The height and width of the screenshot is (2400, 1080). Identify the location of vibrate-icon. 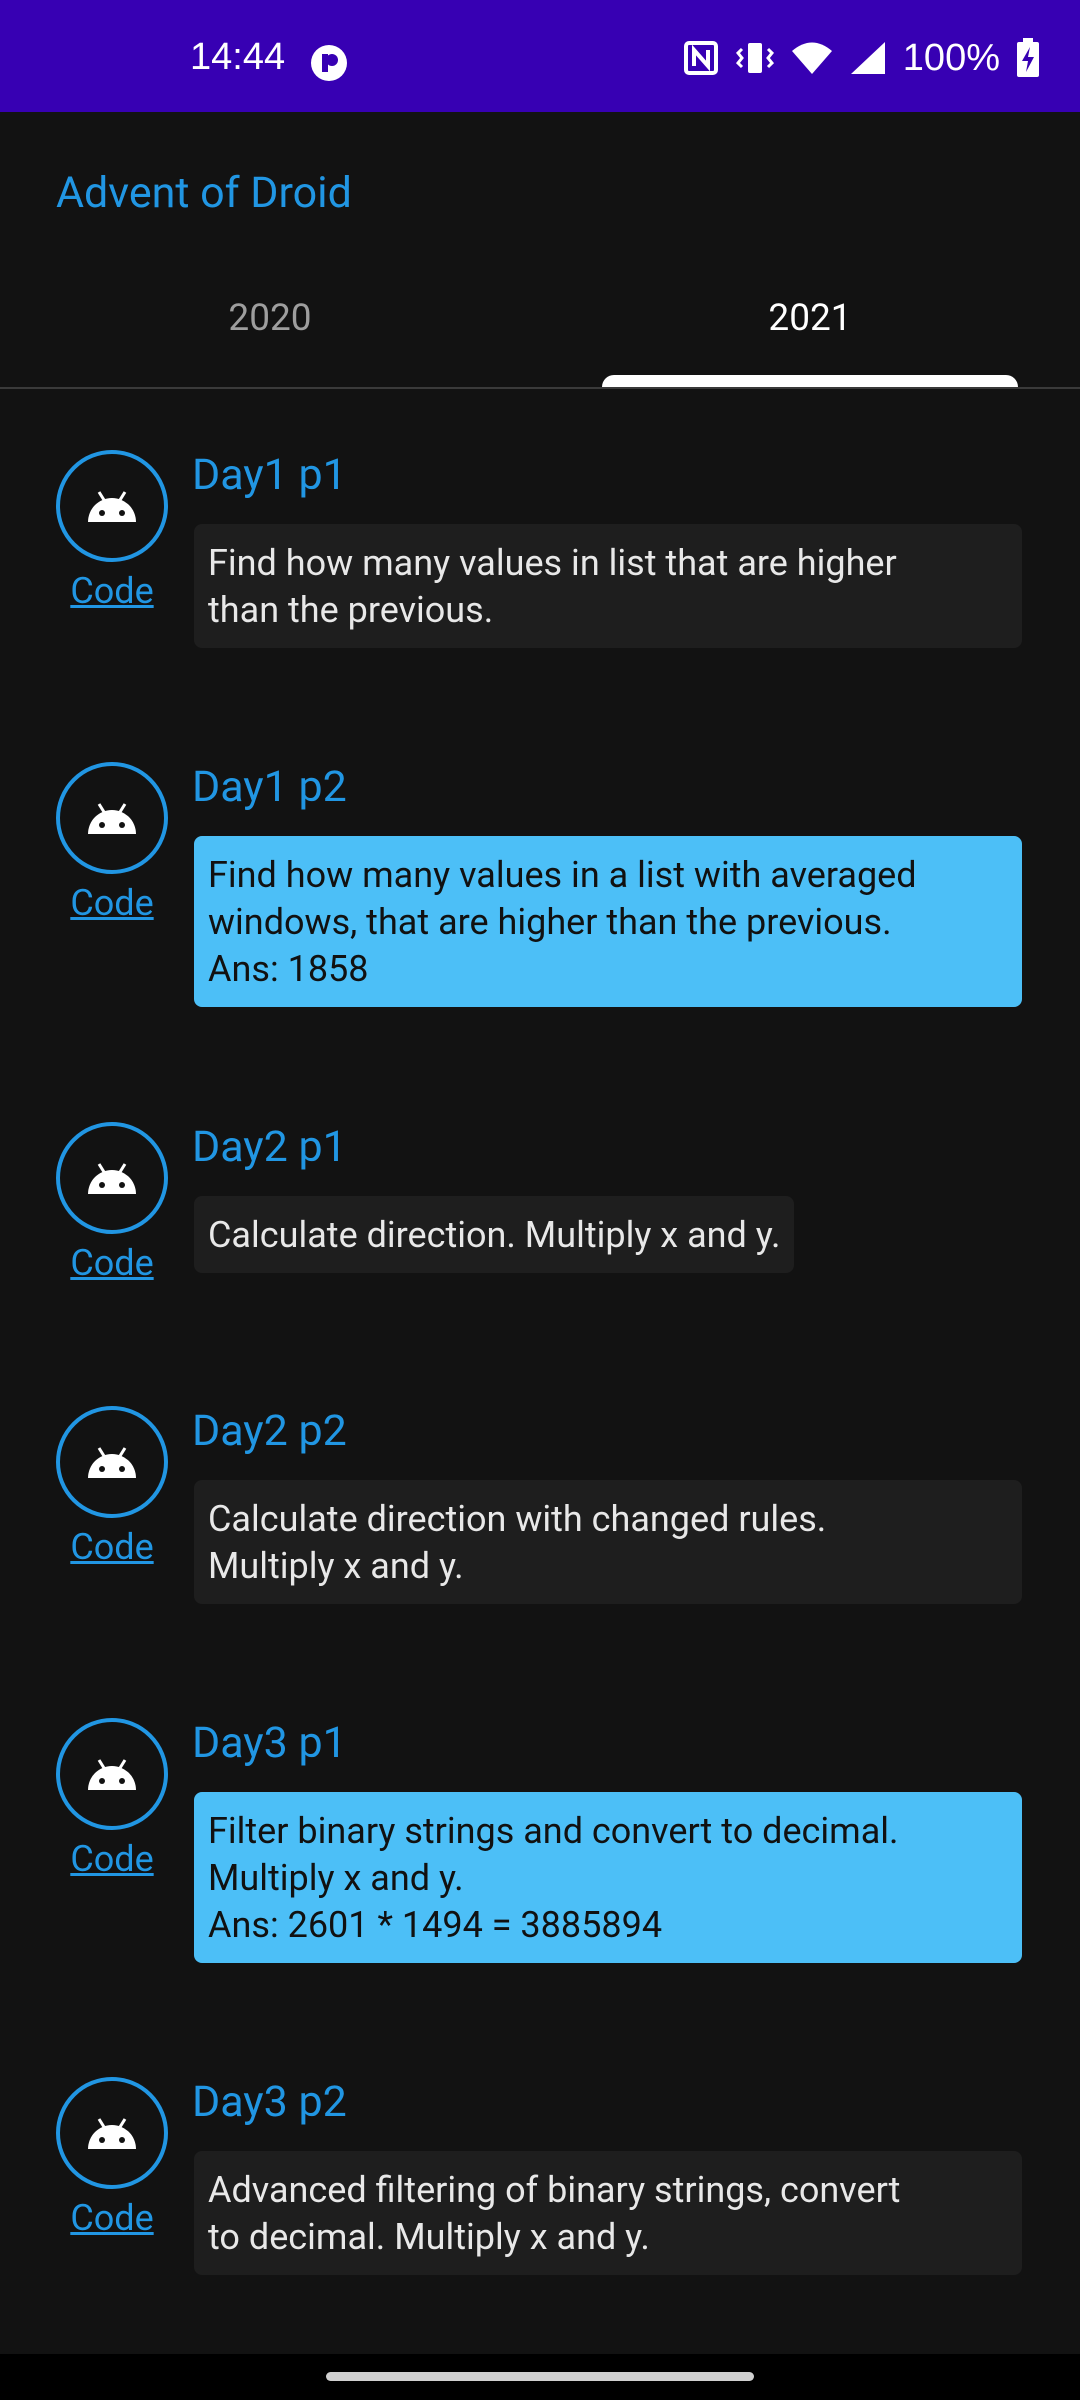
(754, 58).